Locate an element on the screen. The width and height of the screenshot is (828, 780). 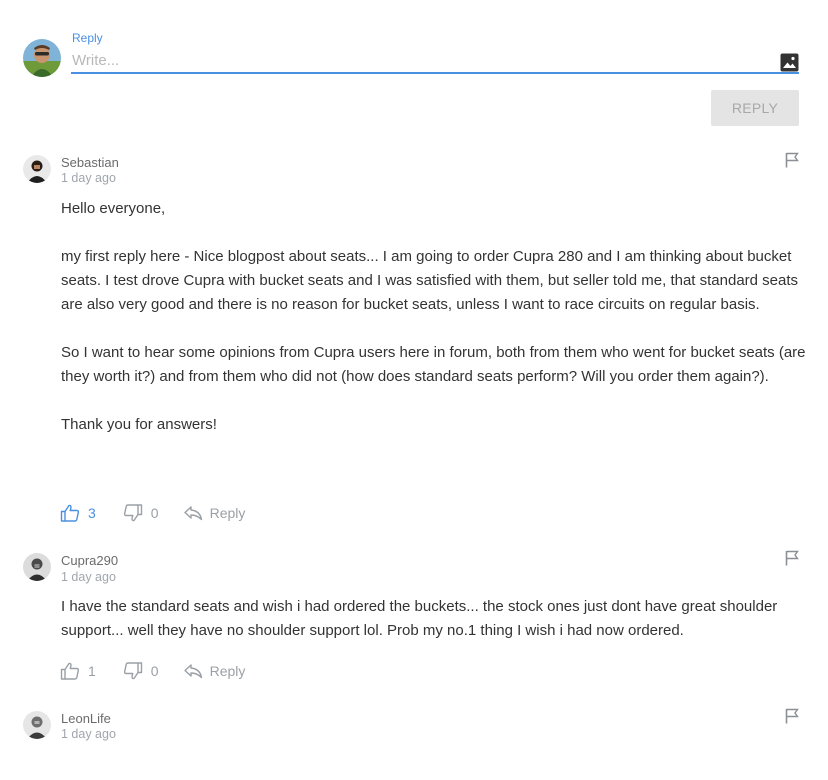
comment-actions: 3 0 Reply is located at coordinates (152, 513).